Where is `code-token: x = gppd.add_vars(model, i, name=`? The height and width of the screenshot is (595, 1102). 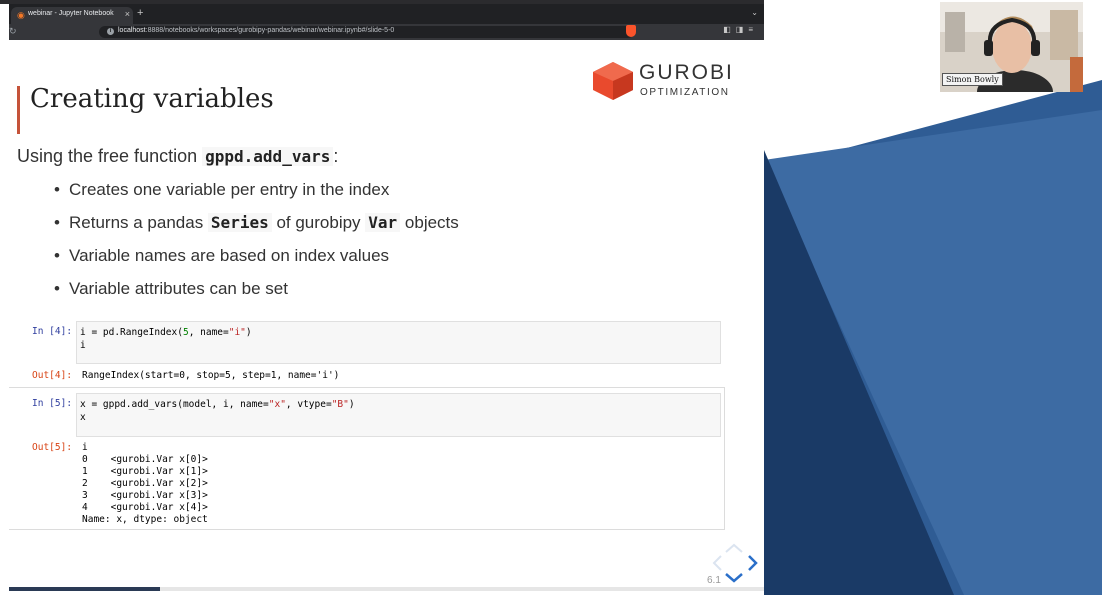
code-token: x = gppd.add_vars(model, i, name= is located at coordinates (174, 404).